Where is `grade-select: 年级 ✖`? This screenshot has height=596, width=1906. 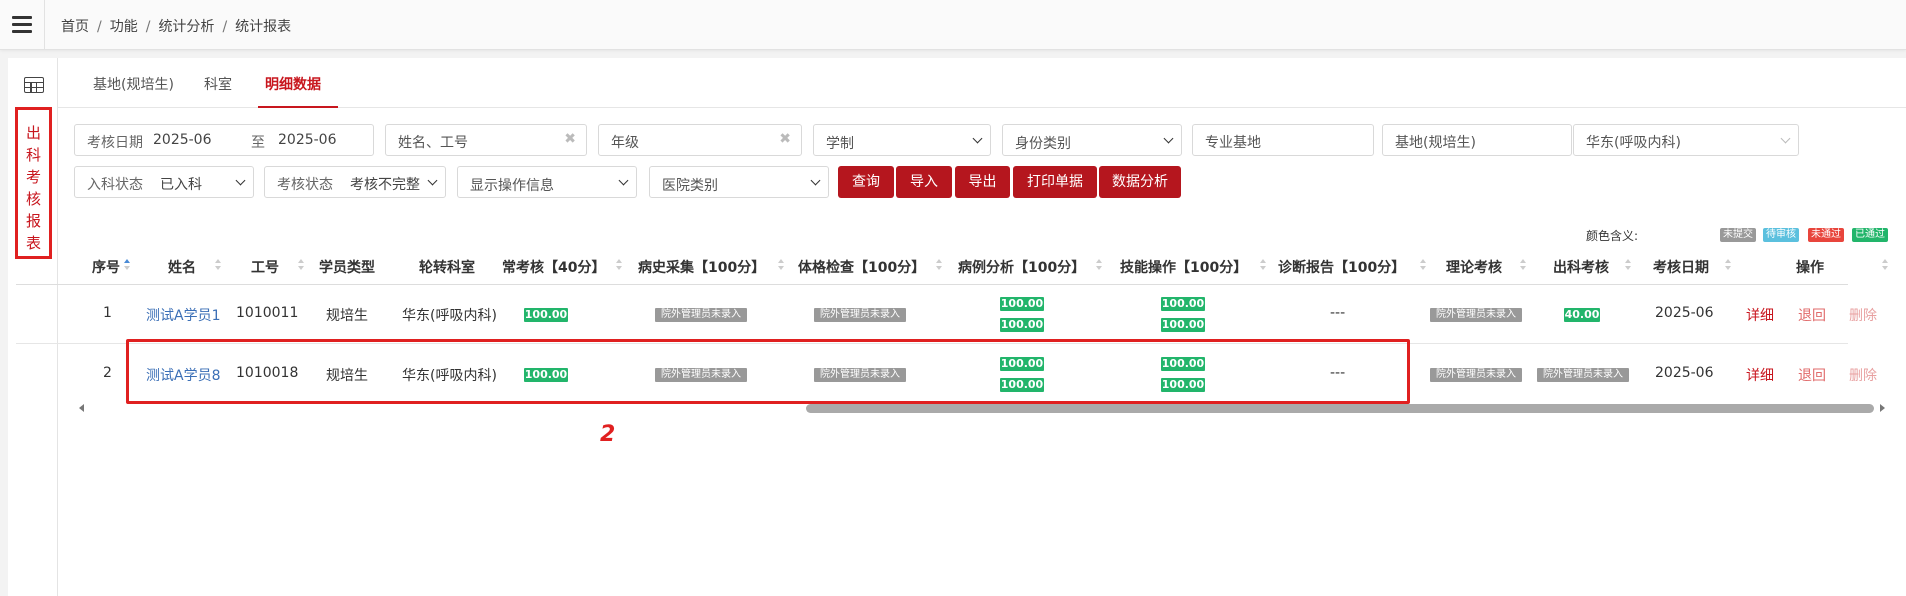
grade-select: 年级 ✖ is located at coordinates (700, 140).